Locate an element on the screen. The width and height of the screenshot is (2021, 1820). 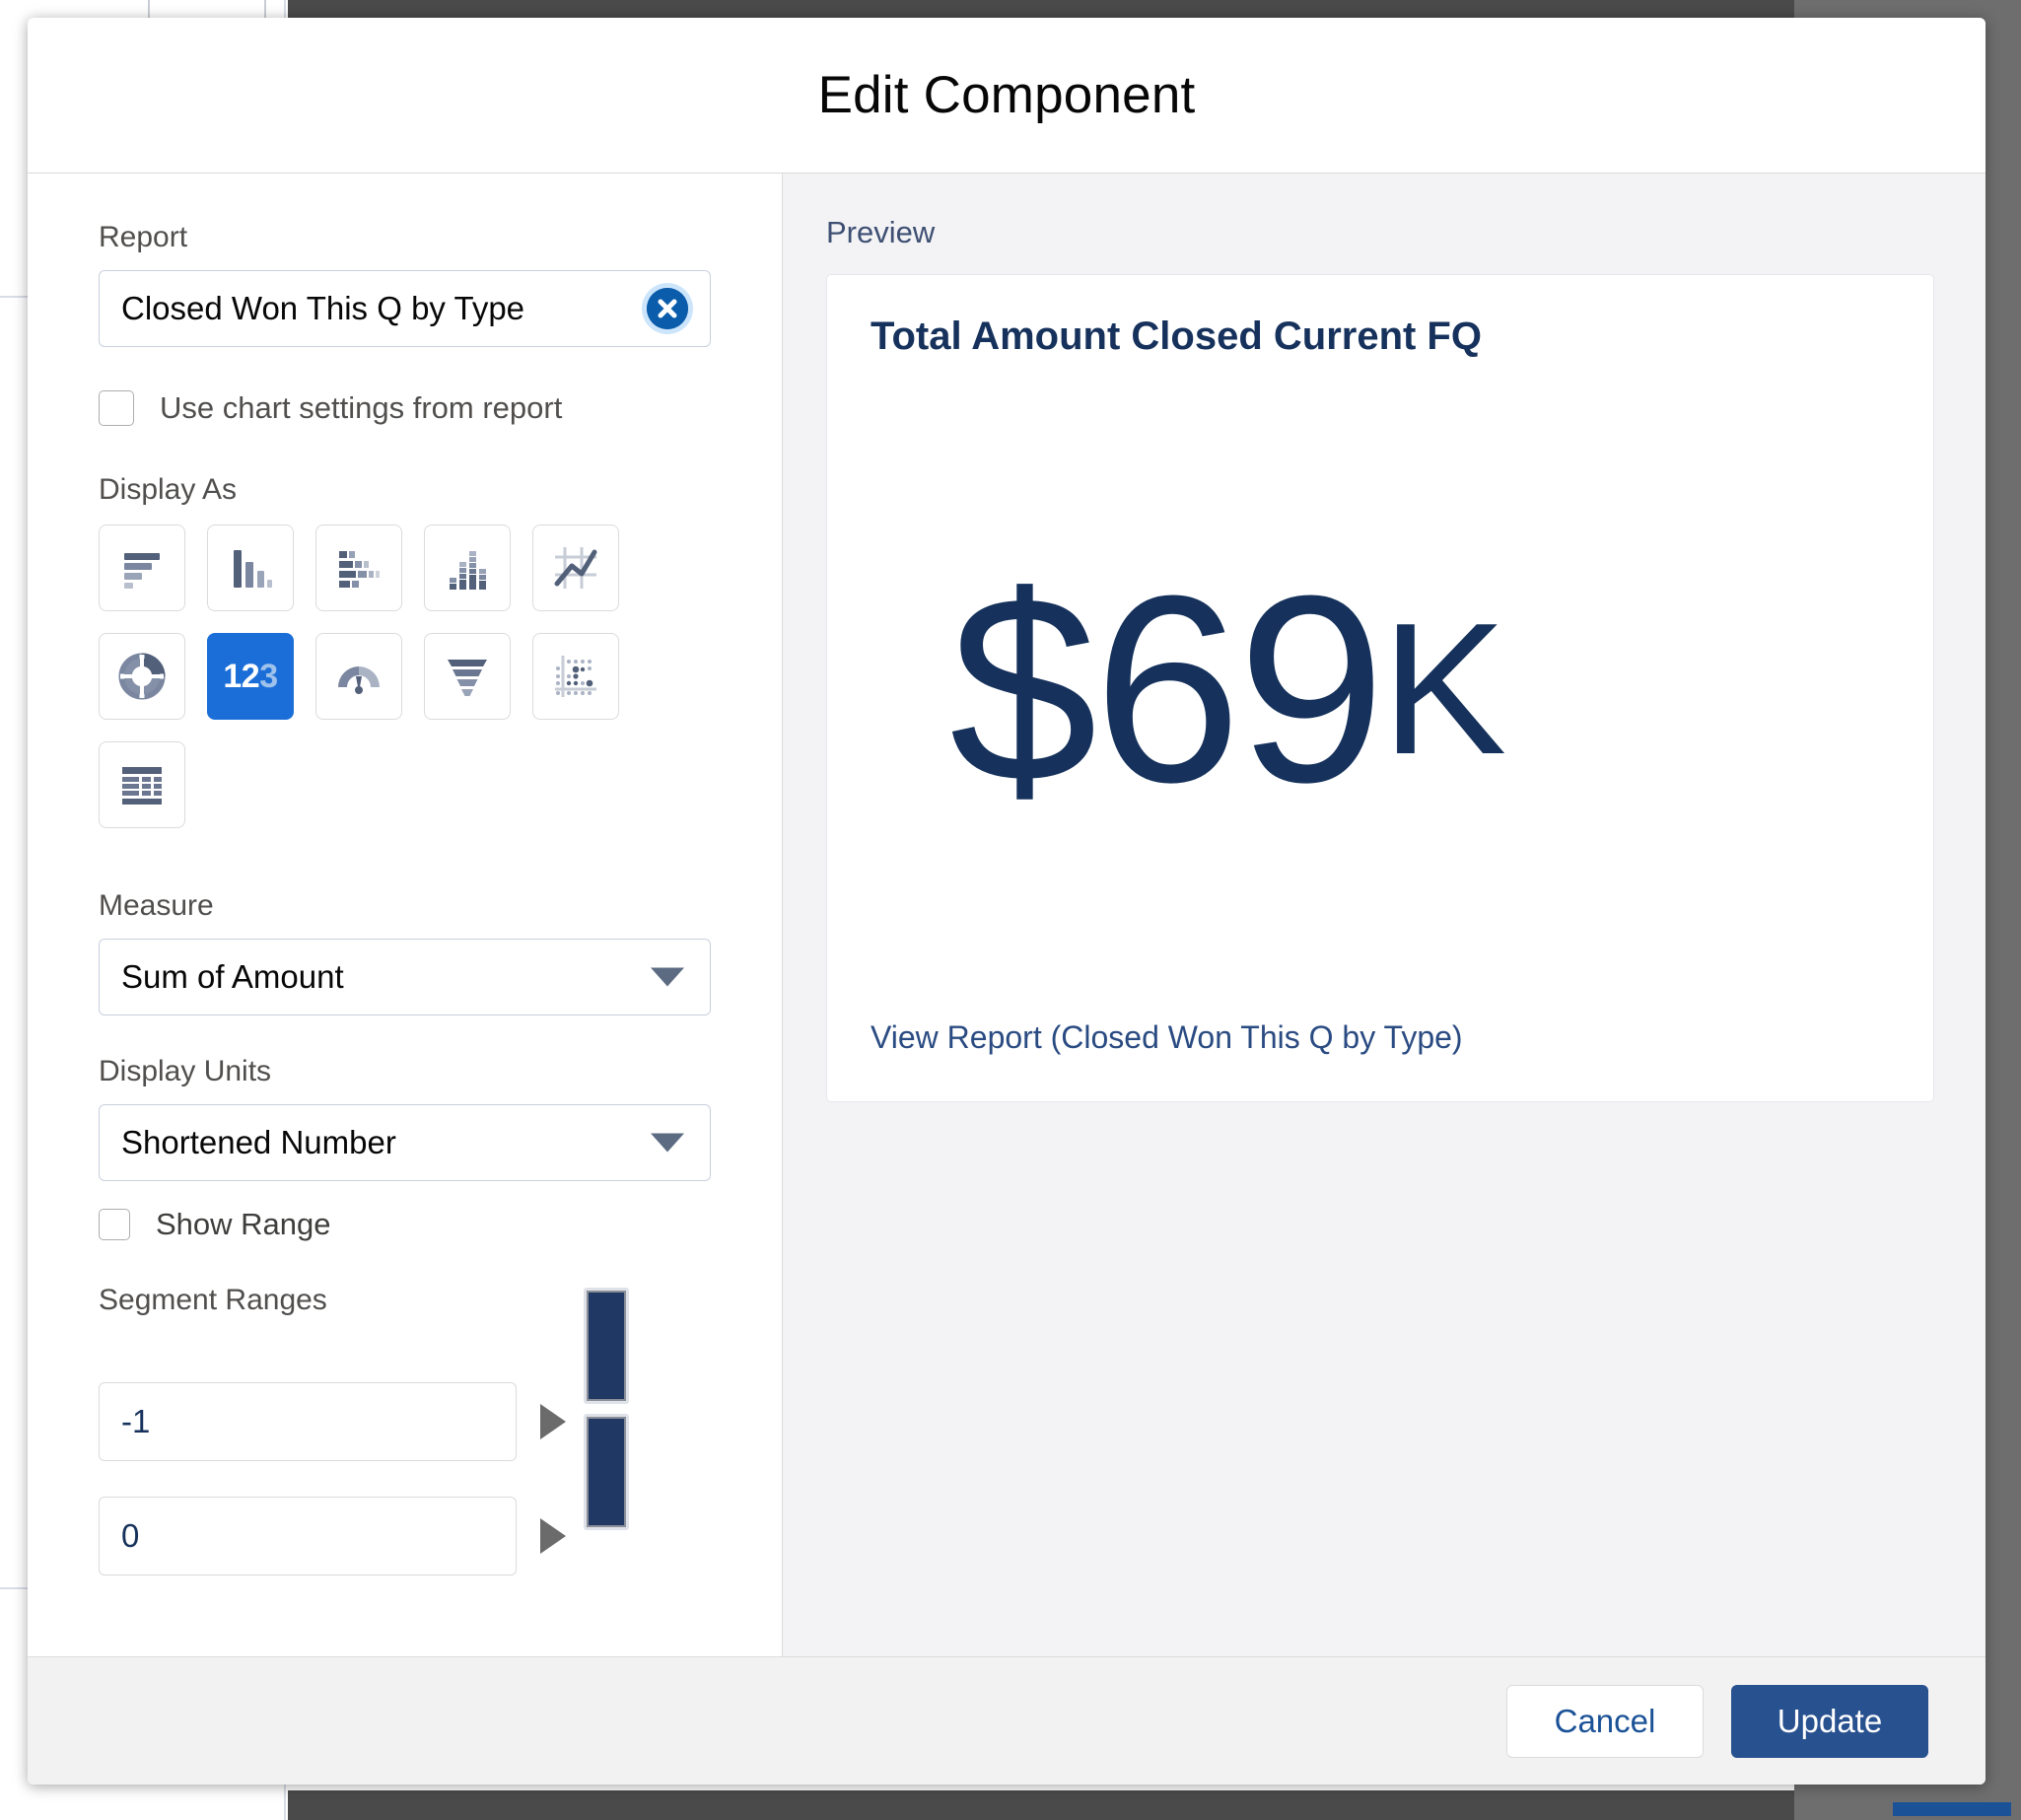
display-as-option-funnel-chart is located at coordinates (467, 676).